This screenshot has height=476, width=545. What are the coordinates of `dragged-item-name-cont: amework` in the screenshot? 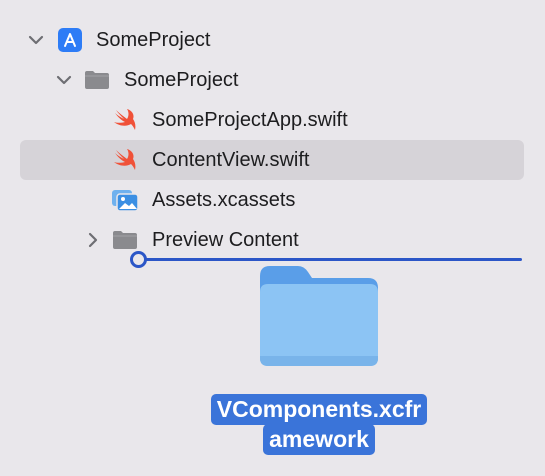 It's located at (319, 439).